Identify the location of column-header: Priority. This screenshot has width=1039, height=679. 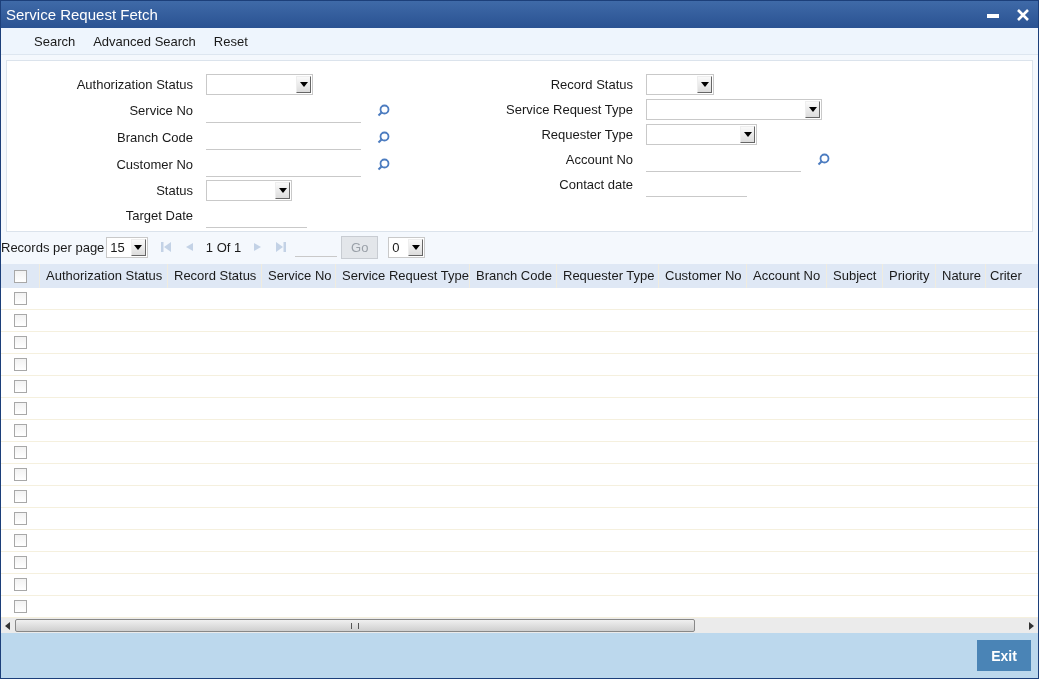
(908, 276).